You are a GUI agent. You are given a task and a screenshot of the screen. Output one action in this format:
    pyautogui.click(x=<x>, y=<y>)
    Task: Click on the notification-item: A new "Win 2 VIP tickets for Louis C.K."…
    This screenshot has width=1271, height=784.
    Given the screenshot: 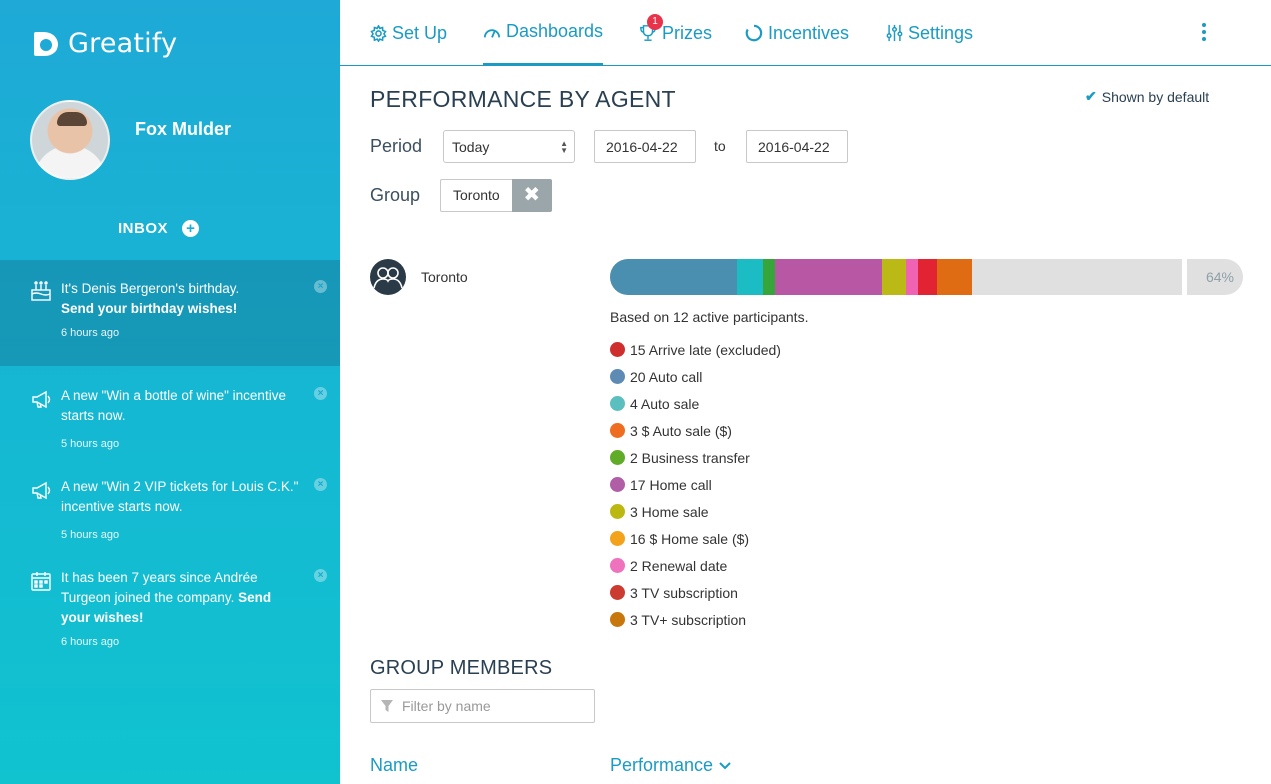 What is the action you would take?
    pyautogui.click(x=170, y=502)
    